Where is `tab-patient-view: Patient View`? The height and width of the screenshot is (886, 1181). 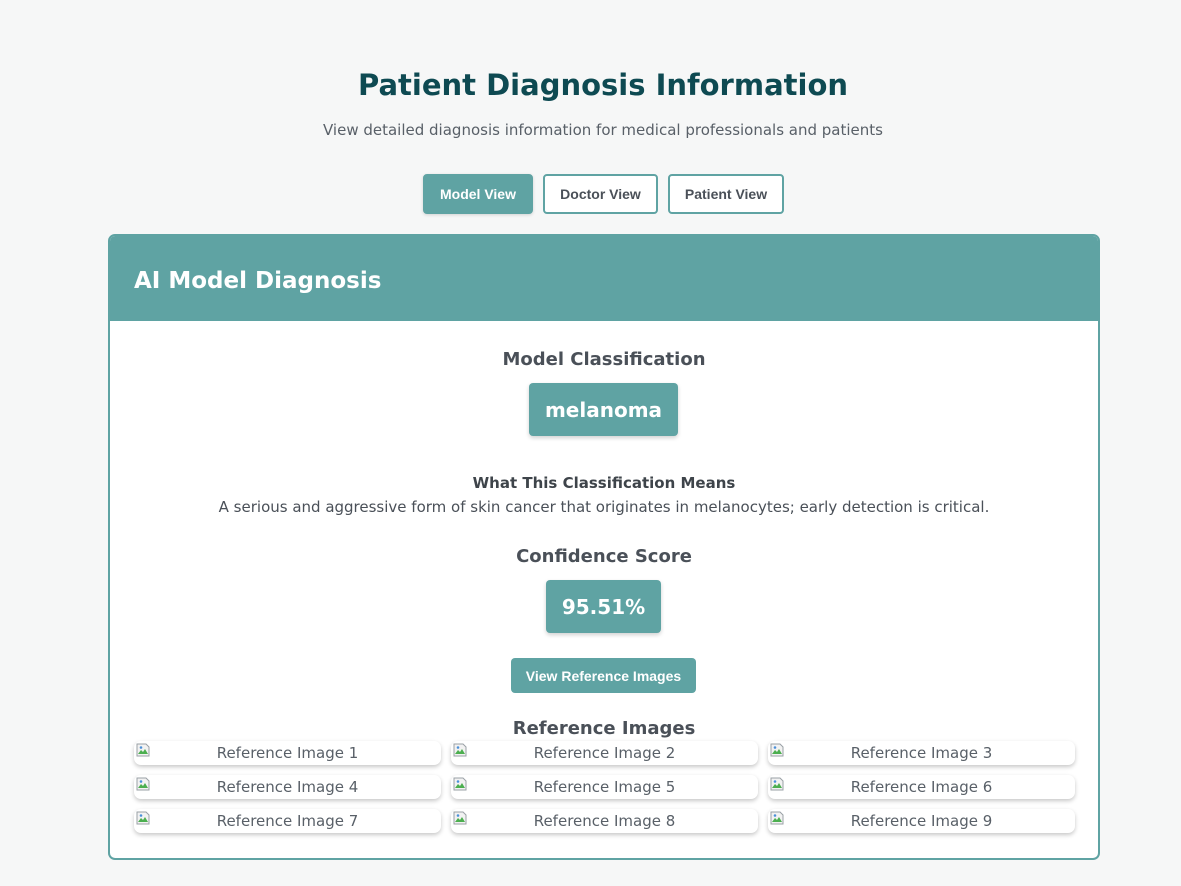 tab-patient-view: Patient View is located at coordinates (726, 194).